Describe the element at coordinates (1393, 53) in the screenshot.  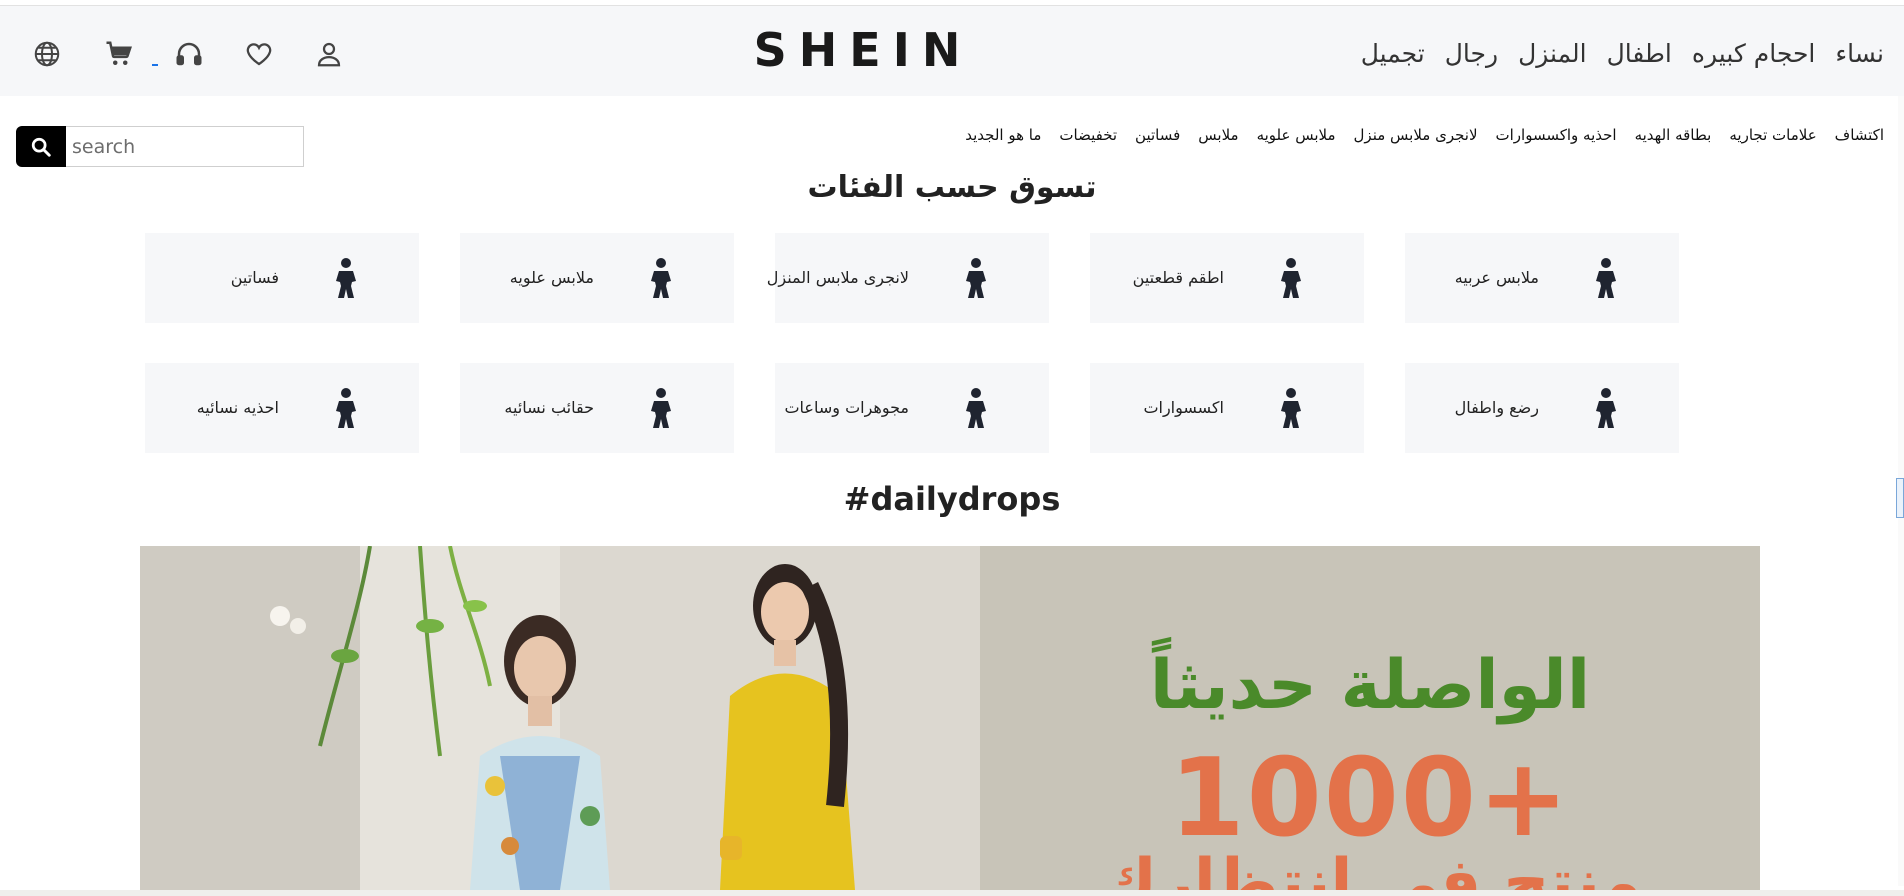
I see `nav-beauty: تجميل` at that location.